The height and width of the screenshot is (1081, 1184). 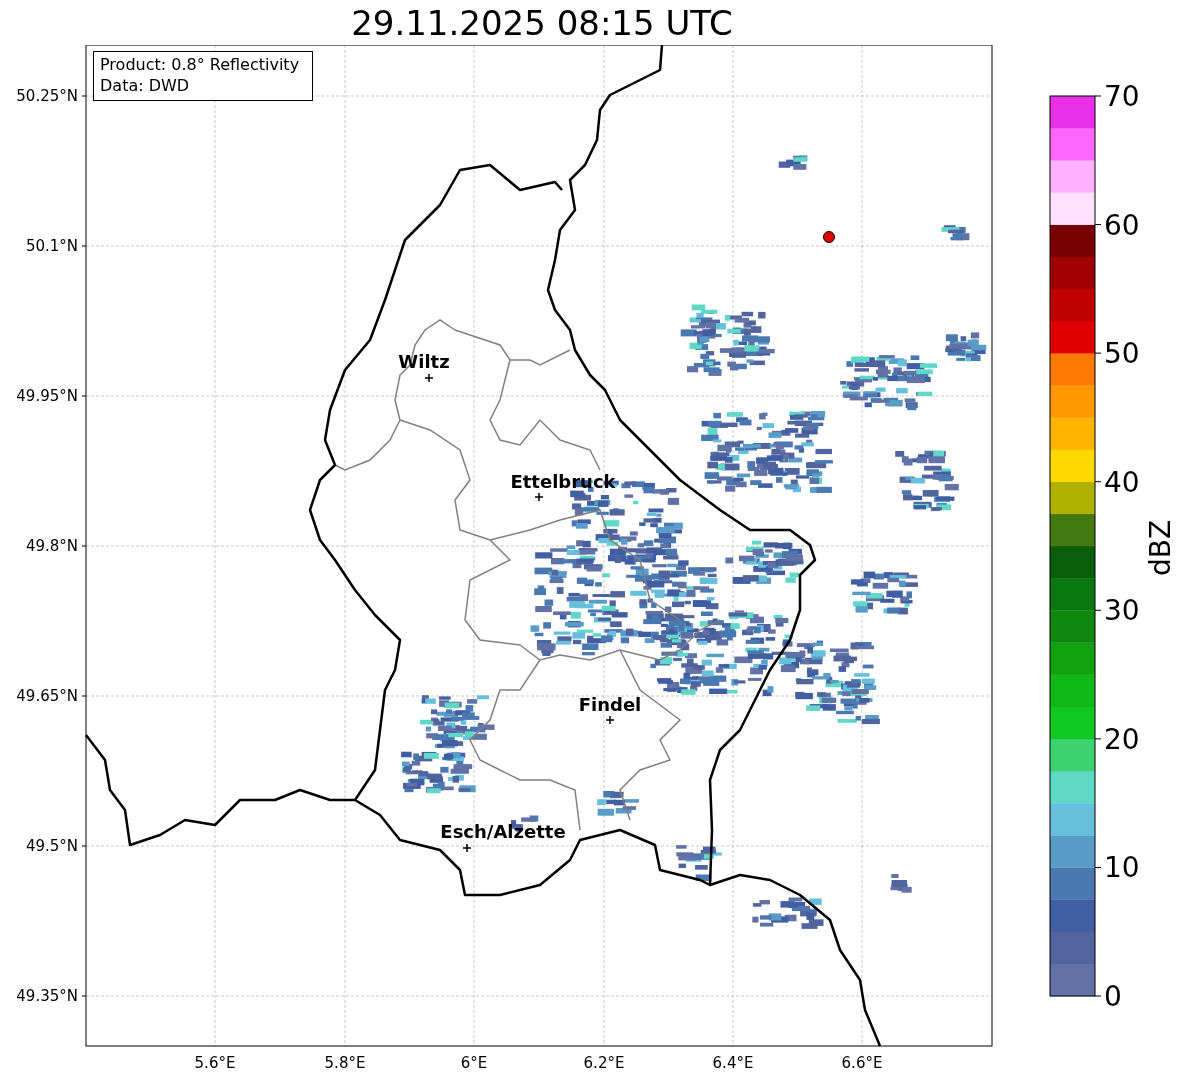 What do you see at coordinates (563, 481) in the screenshot?
I see `city-label: Ettelbruck` at bounding box center [563, 481].